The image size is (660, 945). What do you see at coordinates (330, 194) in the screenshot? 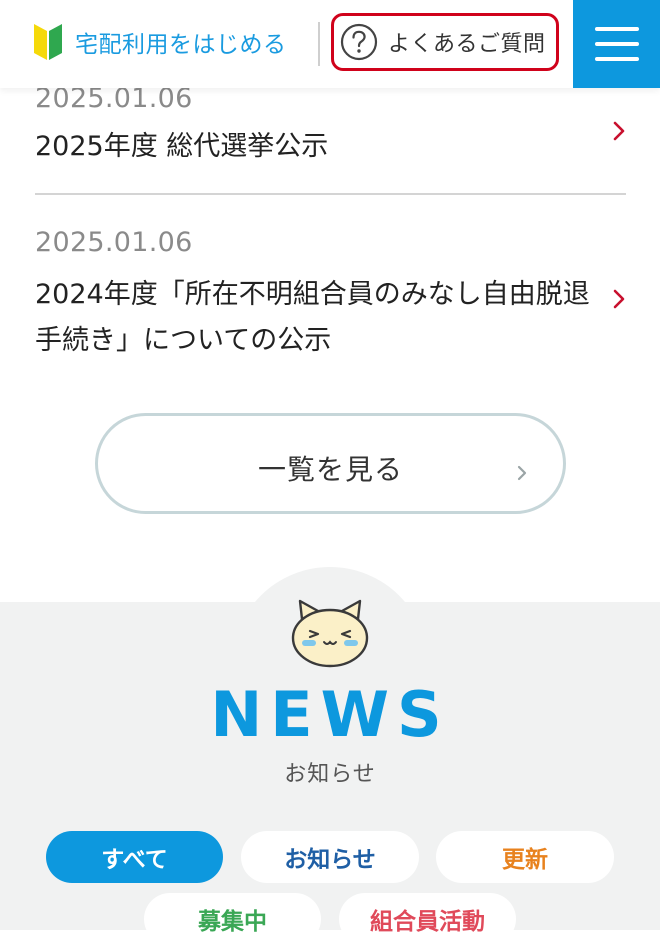
I see `list-divider` at bounding box center [330, 194].